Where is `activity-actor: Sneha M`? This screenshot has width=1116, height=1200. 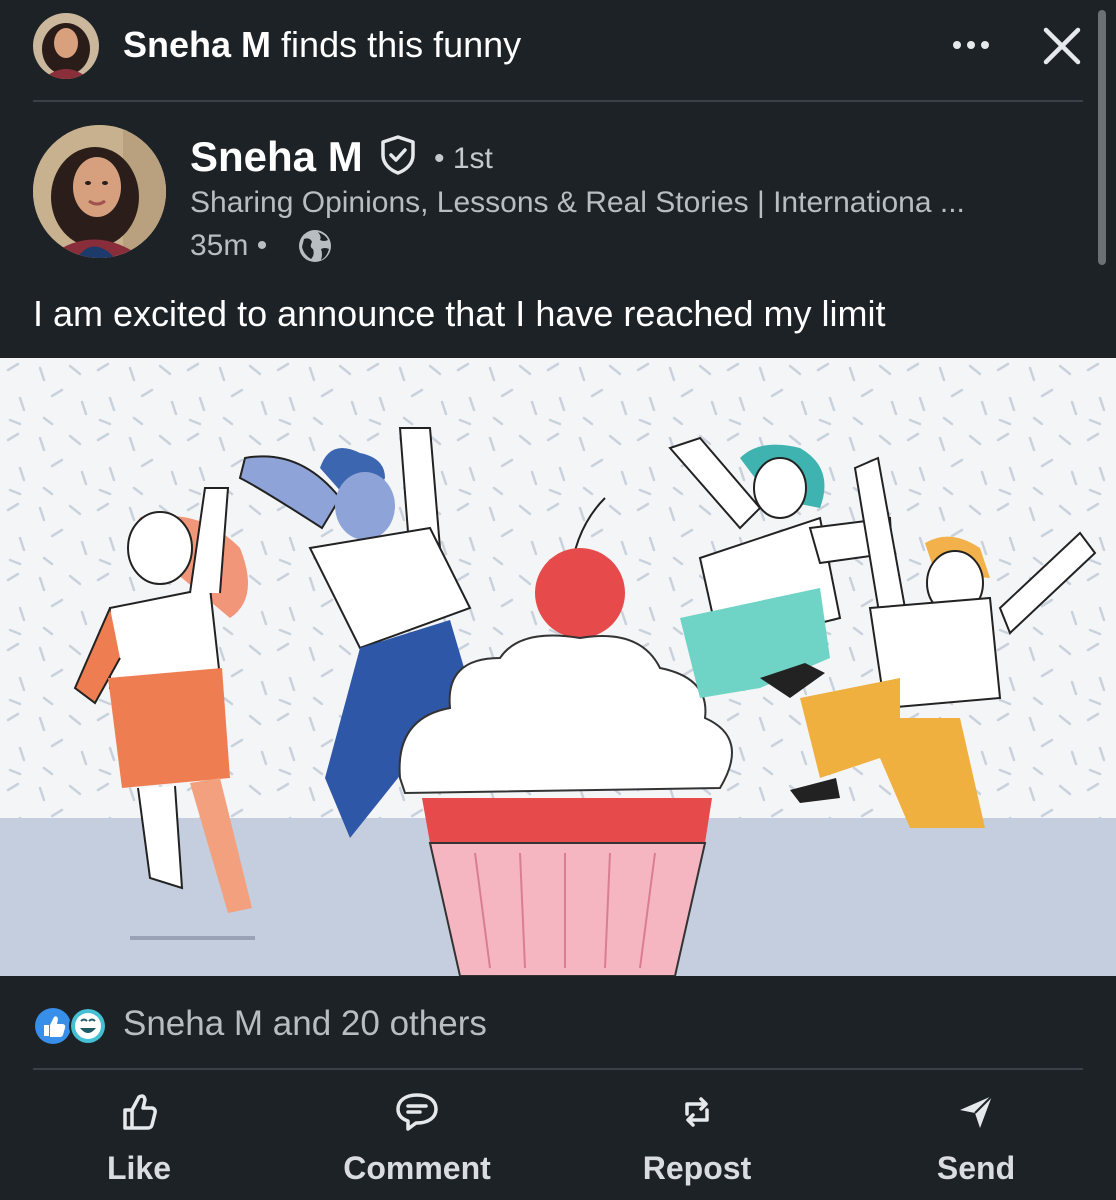 activity-actor: Sneha M is located at coordinates (197, 44).